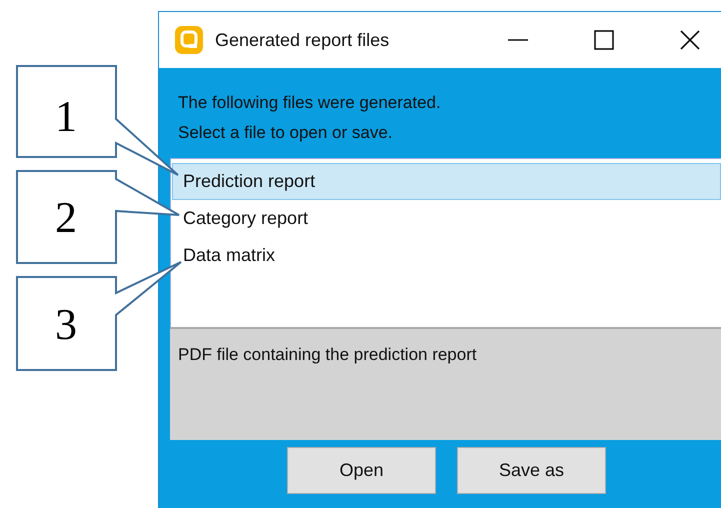 This screenshot has width=721, height=508. What do you see at coordinates (302, 40) in the screenshot?
I see `window-title: Generated report files` at bounding box center [302, 40].